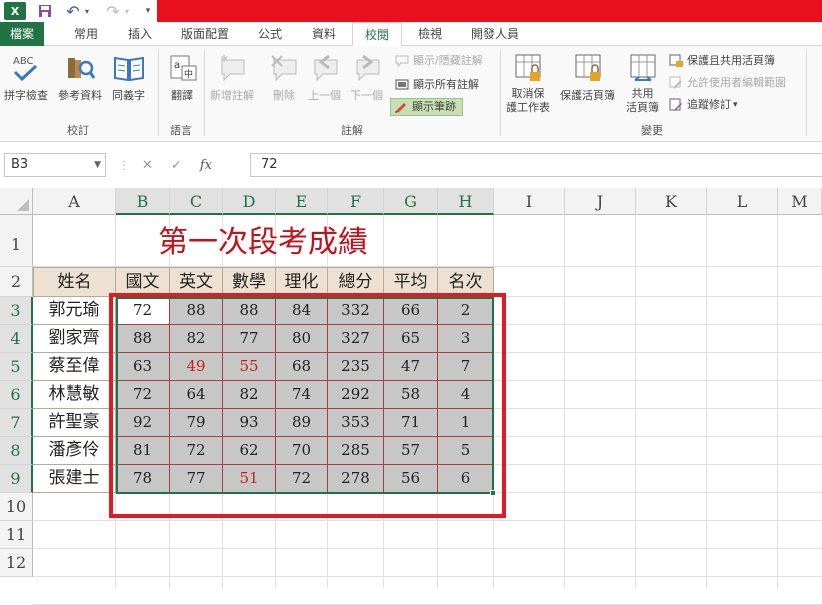  I want to click on show-ink-button: 顯示筆跡, so click(426, 107).